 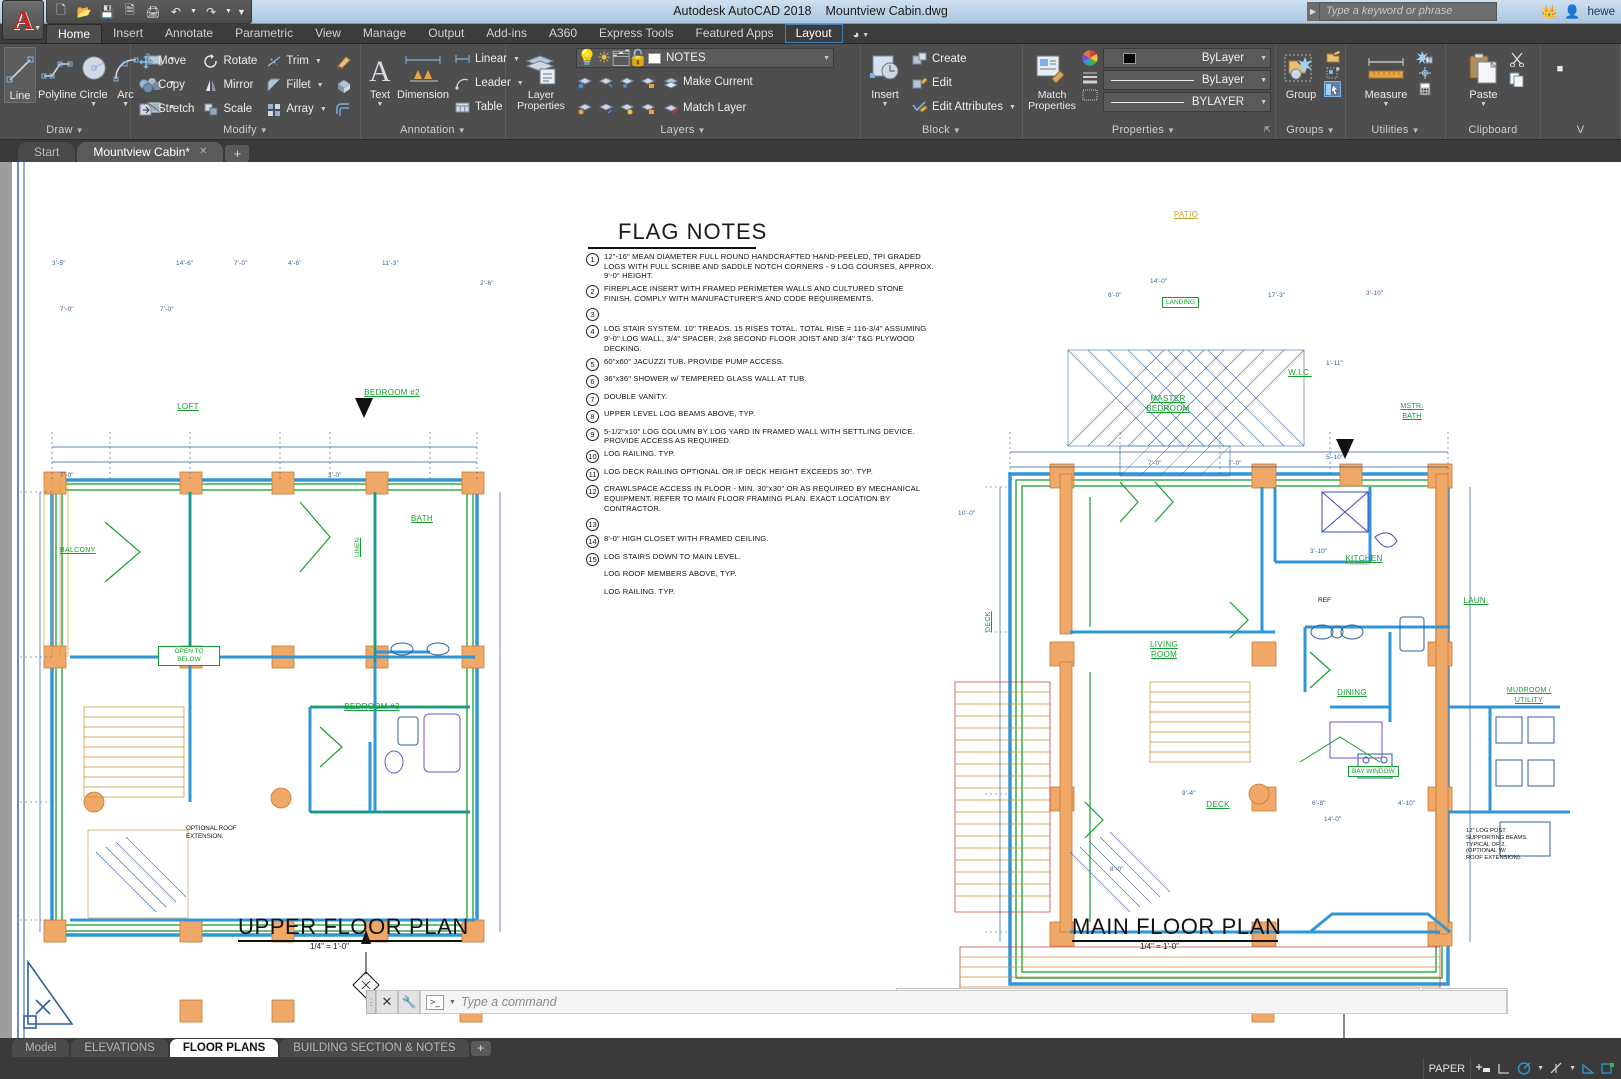 What do you see at coordinates (1484, 77) in the screenshot?
I see `tool-paste: Paste ▼` at bounding box center [1484, 77].